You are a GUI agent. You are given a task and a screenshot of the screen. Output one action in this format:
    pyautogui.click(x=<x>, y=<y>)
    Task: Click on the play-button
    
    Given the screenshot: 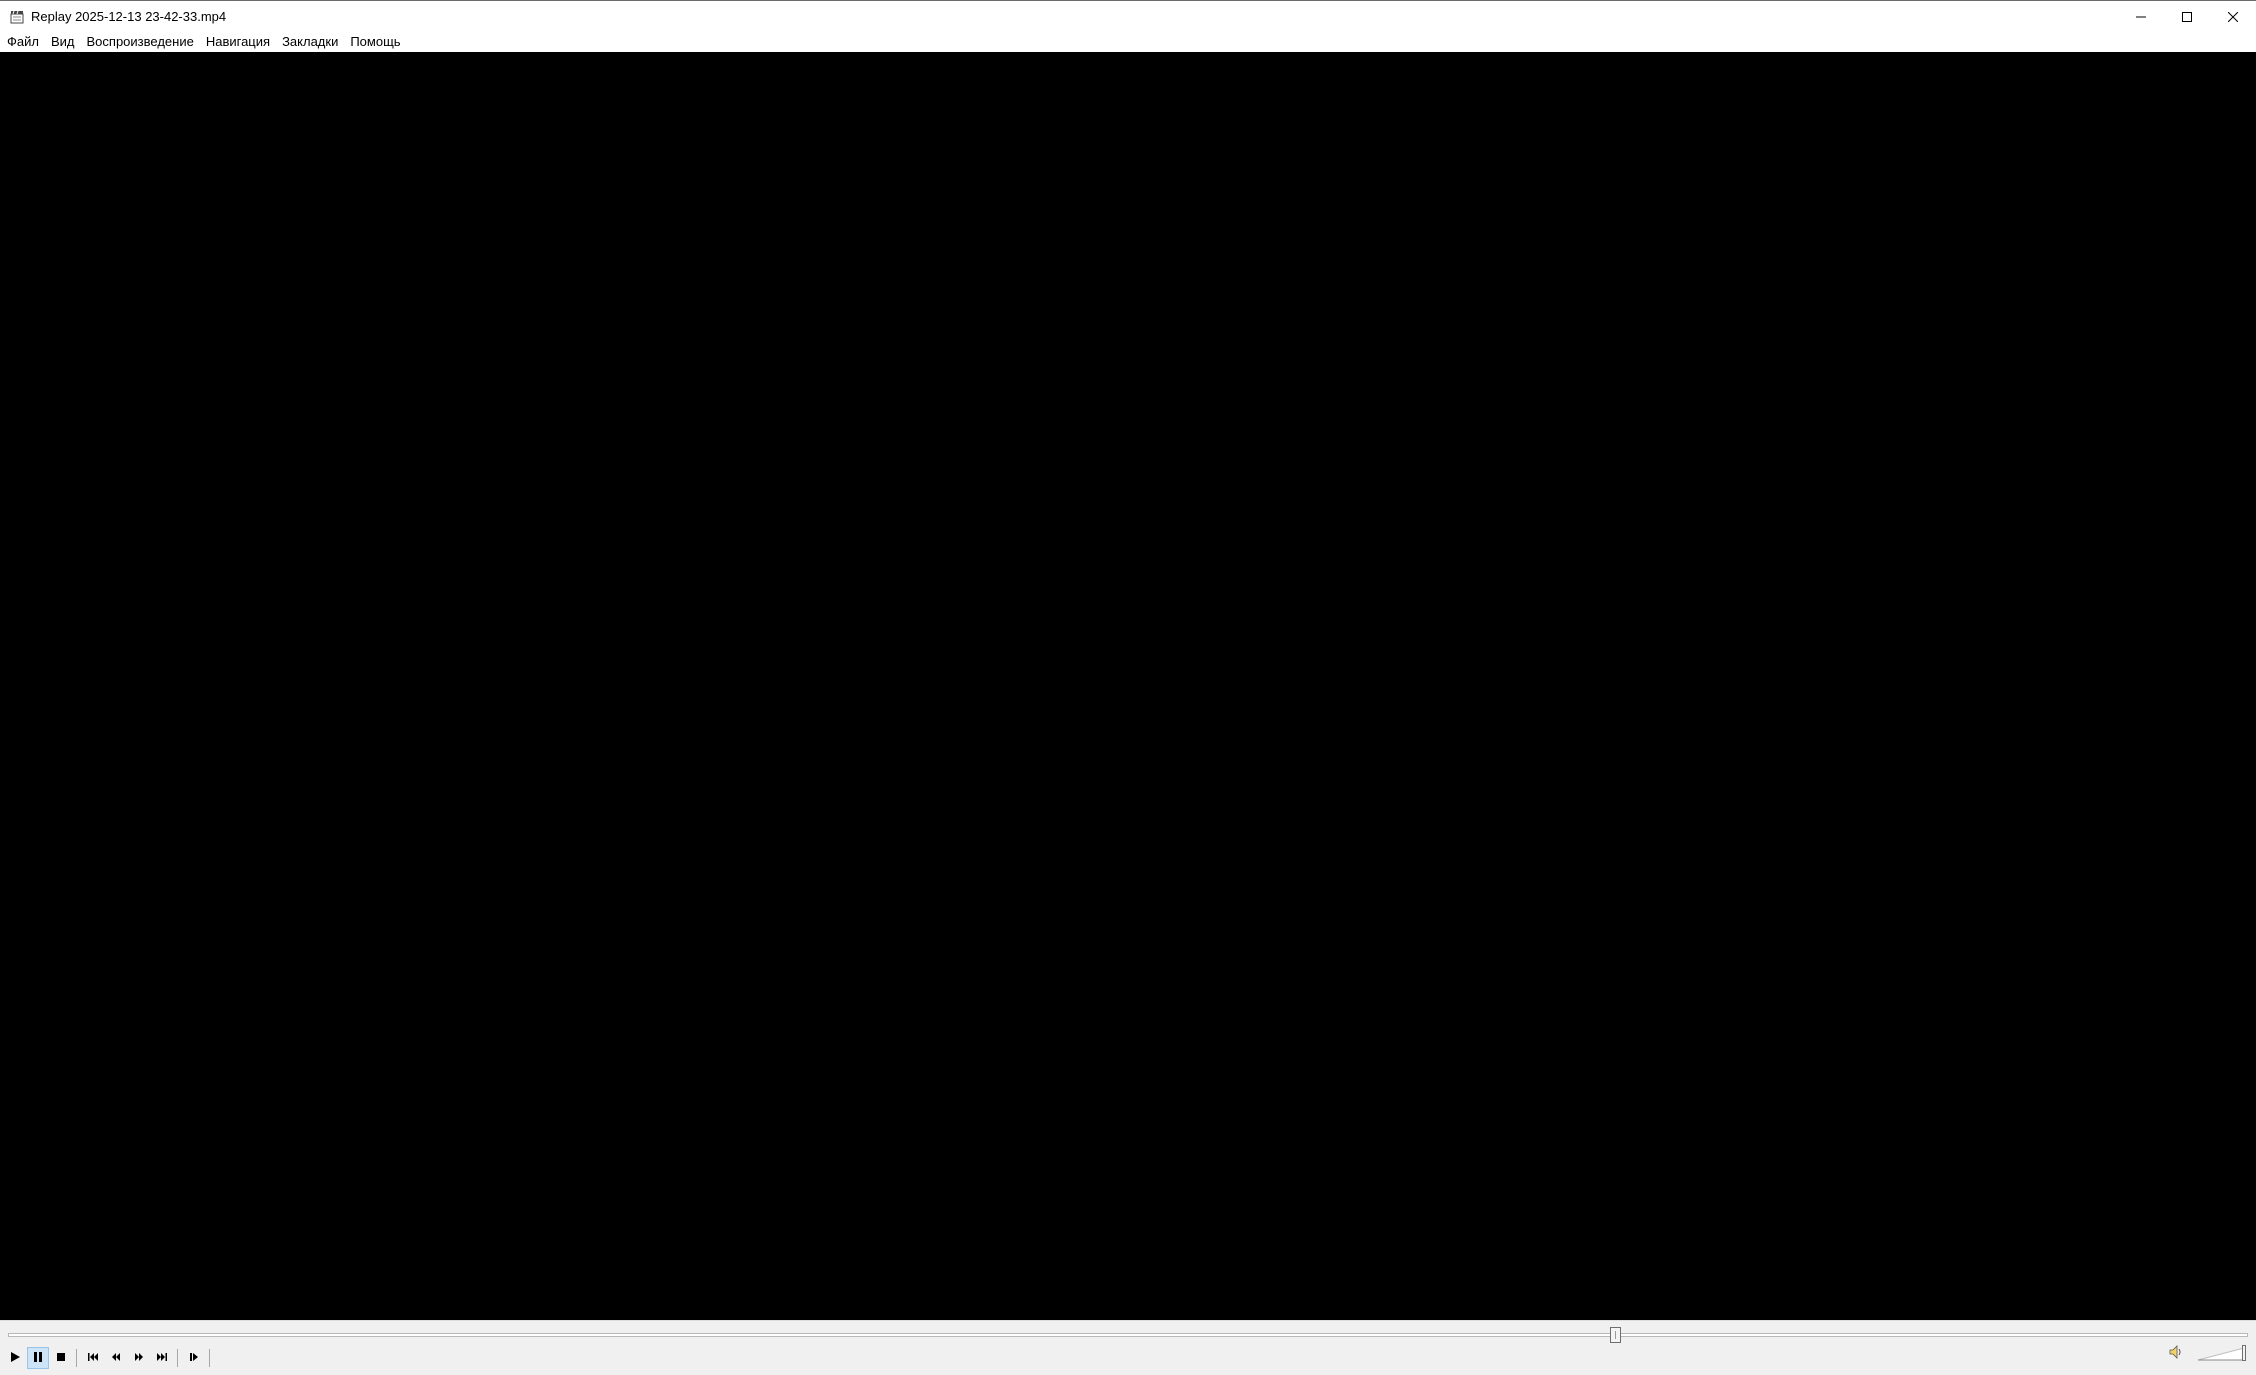 What is the action you would take?
    pyautogui.click(x=15, y=1358)
    